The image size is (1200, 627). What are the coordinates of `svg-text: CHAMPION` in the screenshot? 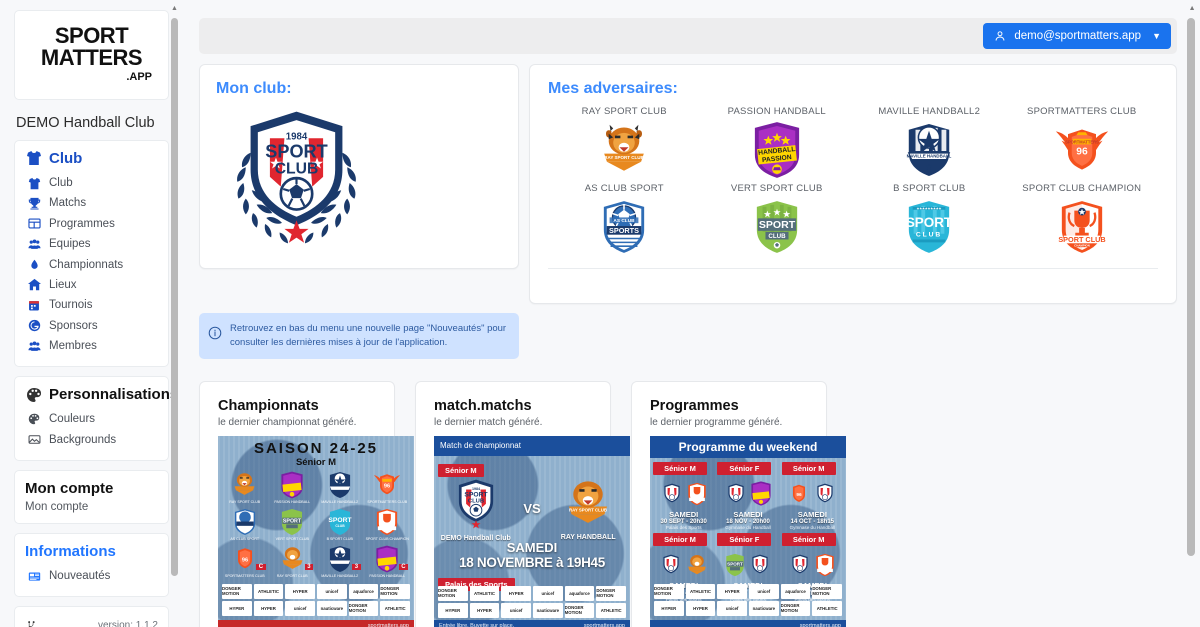 It's located at (1082, 246).